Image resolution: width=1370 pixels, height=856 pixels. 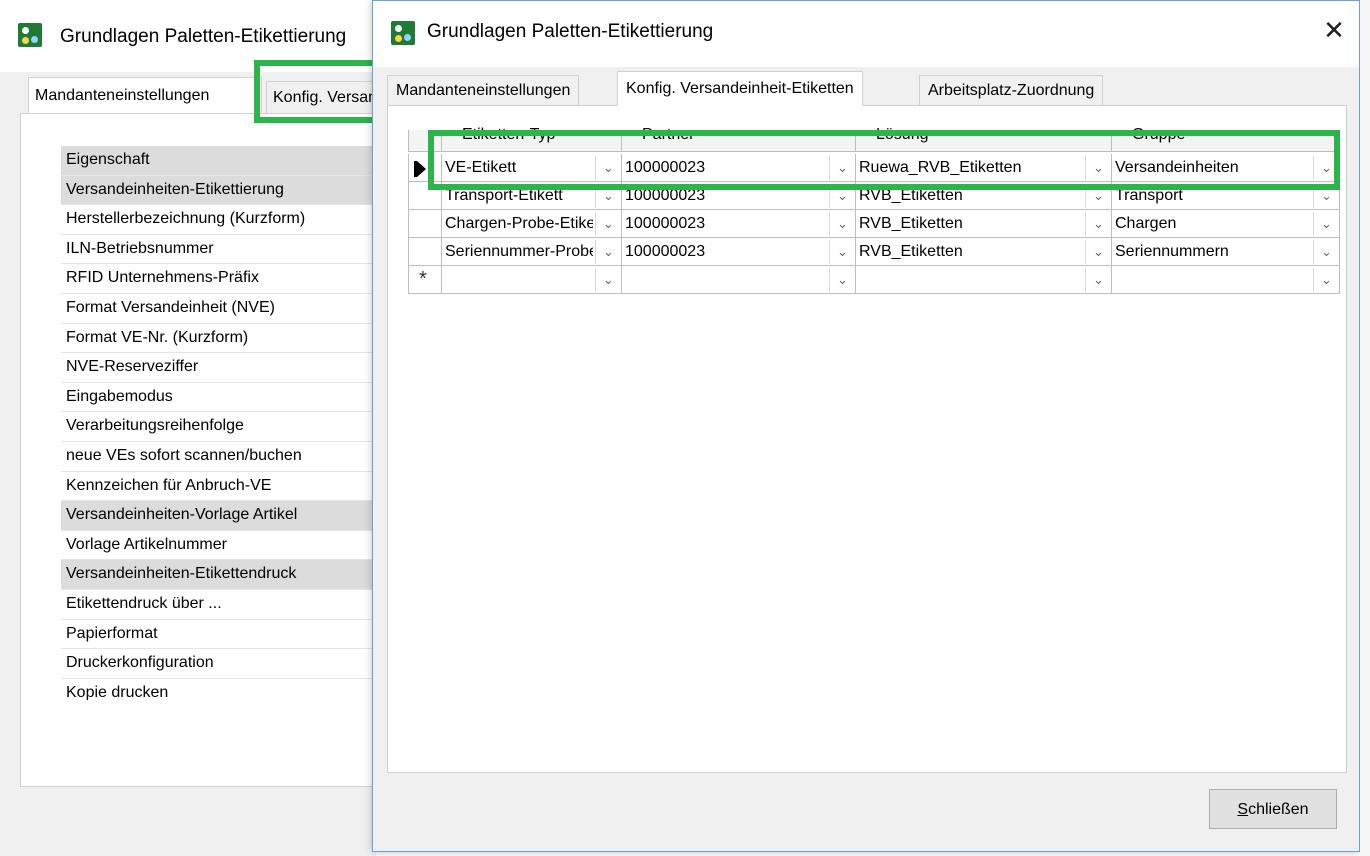 What do you see at coordinates (218, 398) in the screenshot?
I see `property-row: Eingabemodus` at bounding box center [218, 398].